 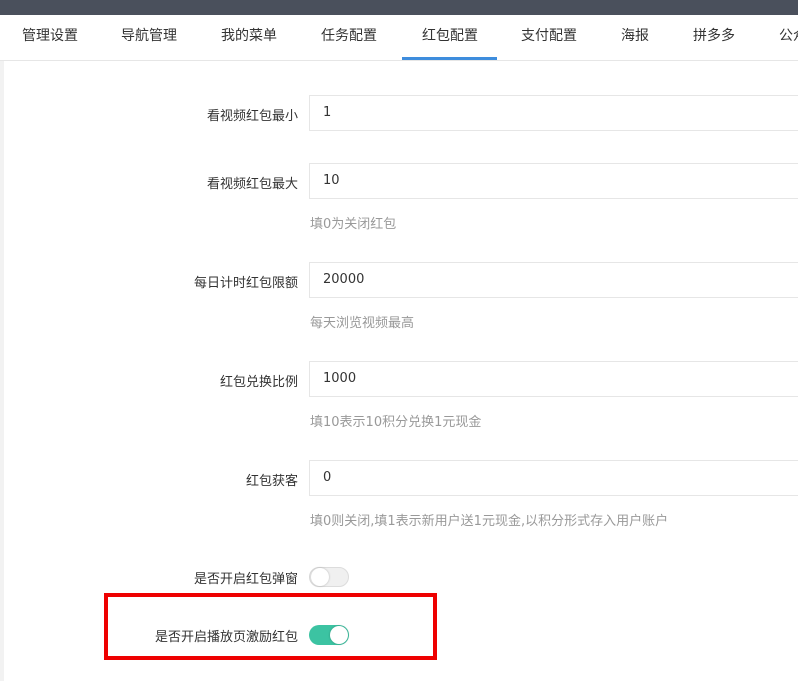 I want to click on daily-limit-input: 20000, so click(x=553, y=280).